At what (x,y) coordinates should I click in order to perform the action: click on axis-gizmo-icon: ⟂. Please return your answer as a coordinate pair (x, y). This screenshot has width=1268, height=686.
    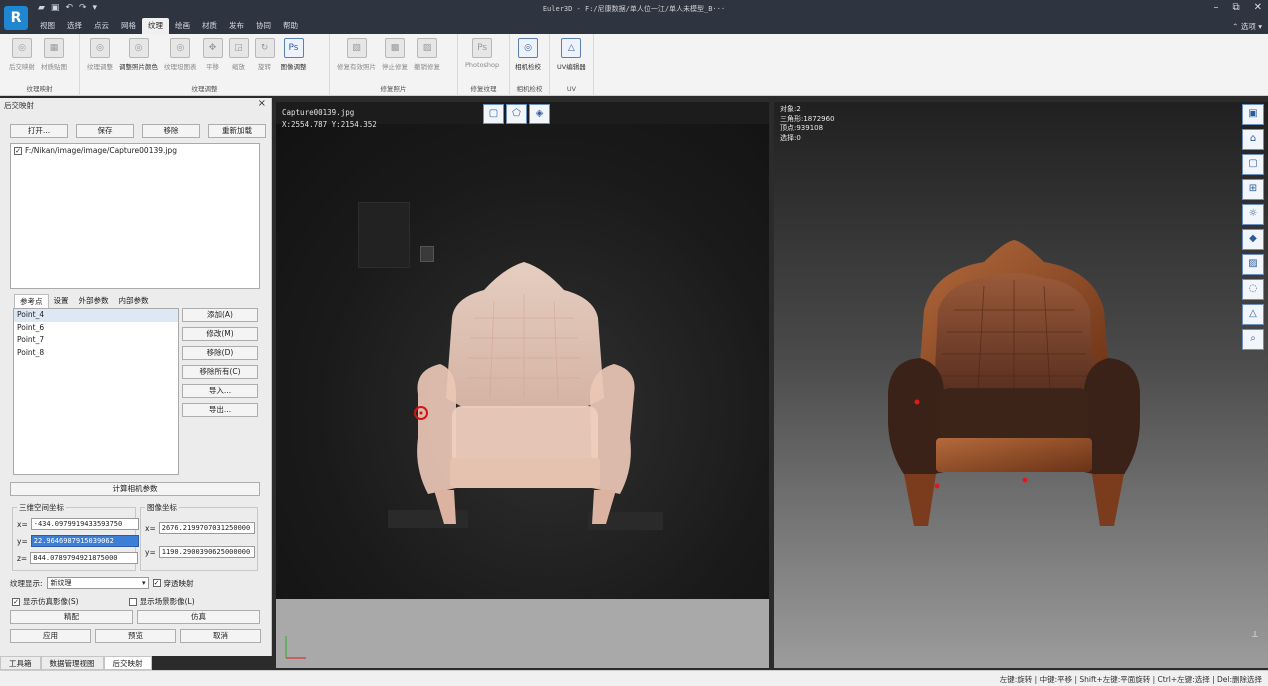
    Looking at the image, I should click on (1254, 635).